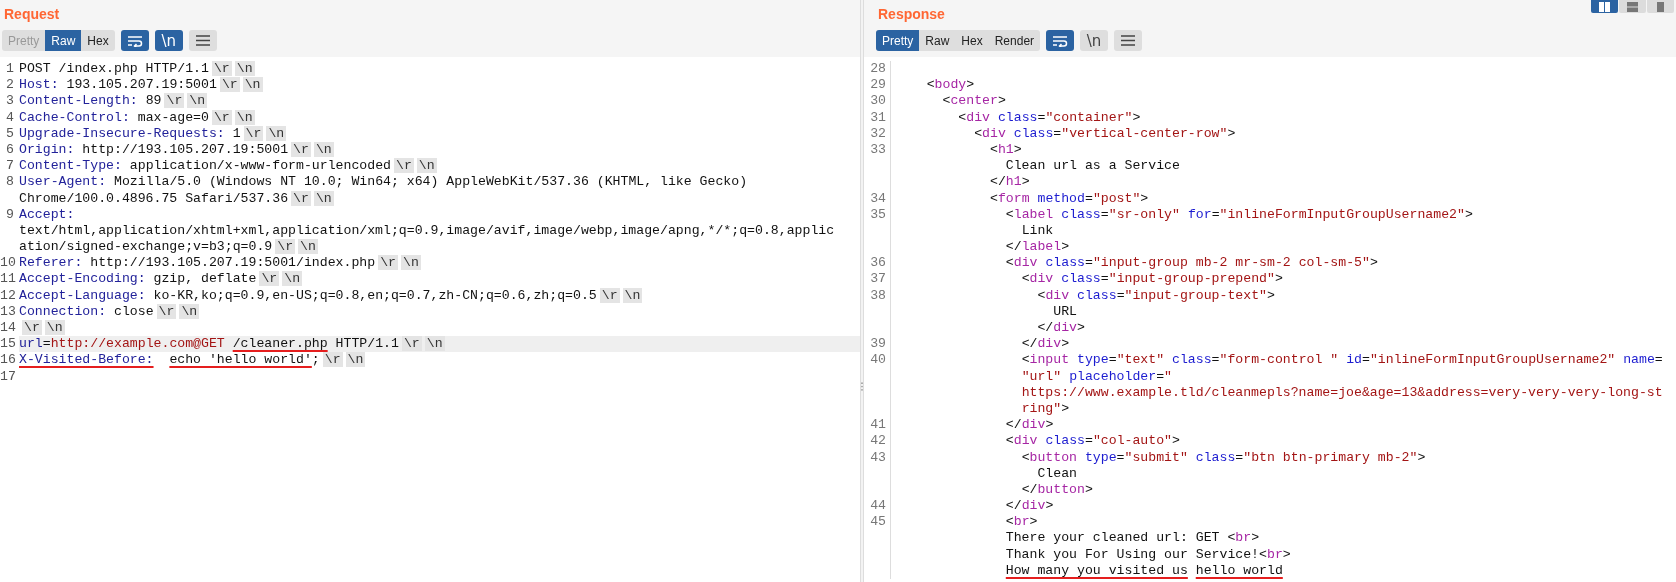 The image size is (1676, 582). Describe the element at coordinates (878, 522) in the screenshot. I see `line-number: 45` at that location.